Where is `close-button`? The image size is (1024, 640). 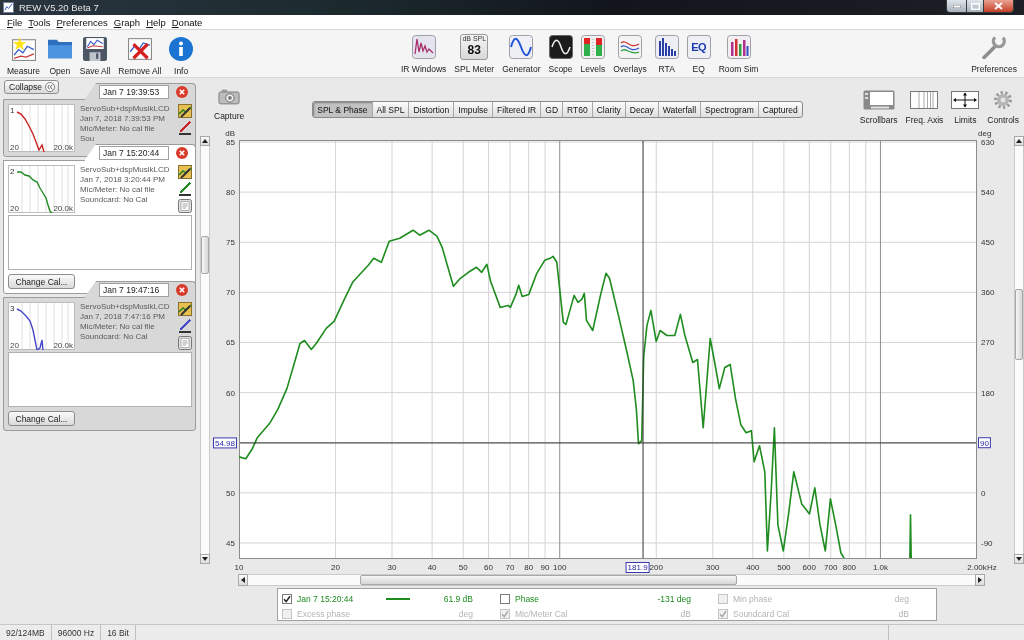
close-button is located at coordinates (999, 6).